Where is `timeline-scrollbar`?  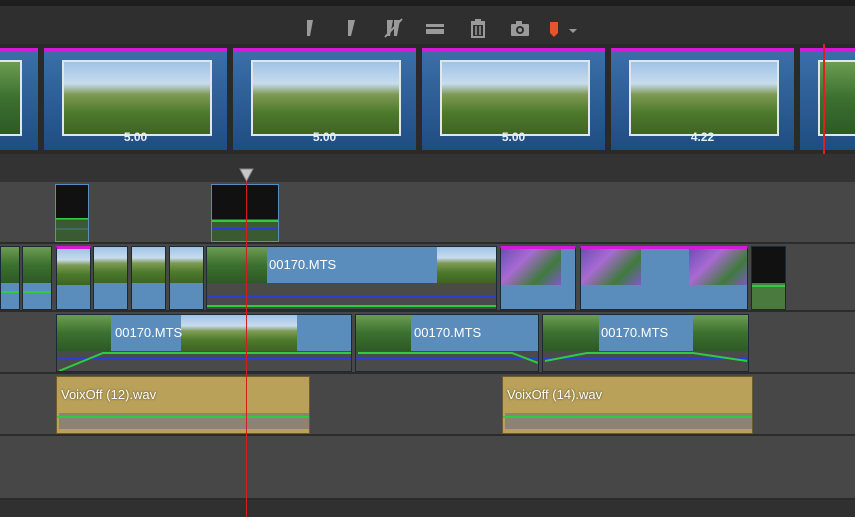 timeline-scrollbar is located at coordinates (427, 508).